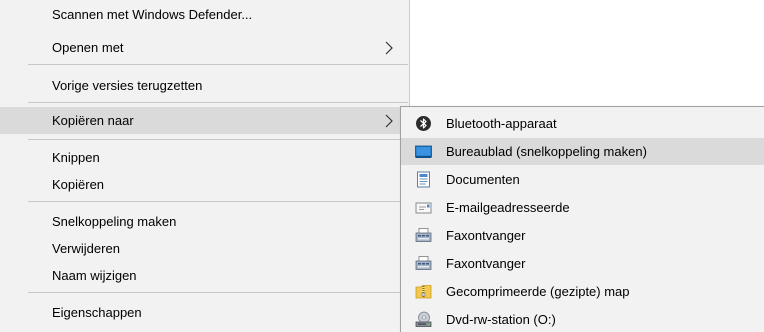  Describe the element at coordinates (582, 179) in the screenshot. I see `submenu-item-documents: Documenten` at that location.